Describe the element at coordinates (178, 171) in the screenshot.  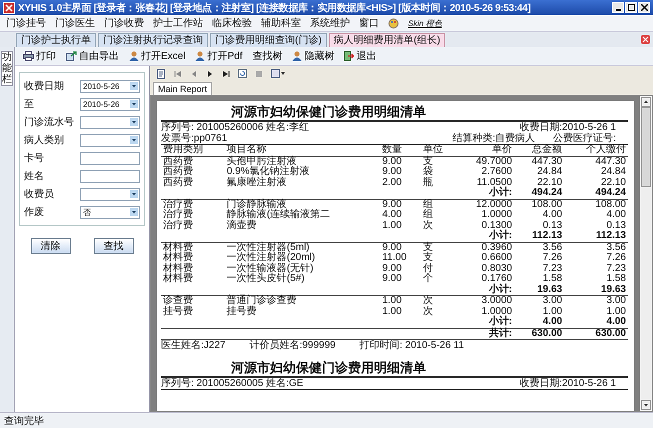
I see `table-cell: 西药费` at that location.